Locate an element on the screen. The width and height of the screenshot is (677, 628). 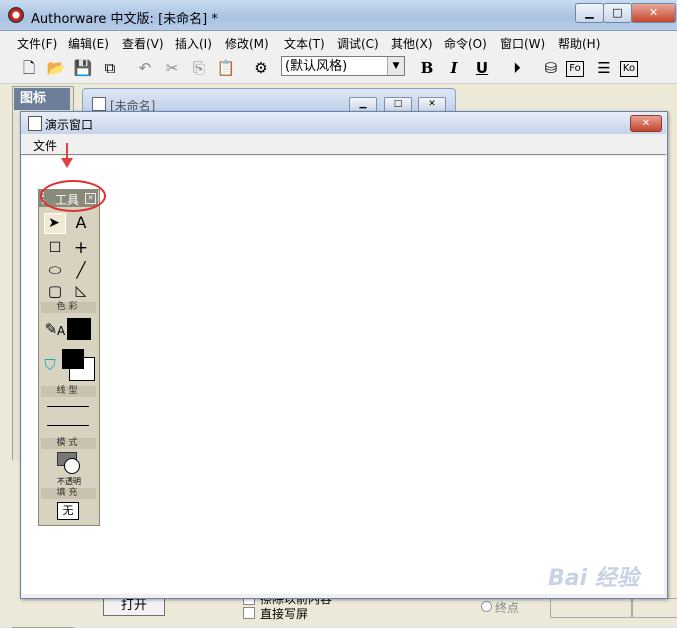
run-icon: ⏵ is located at coordinates (517, 68).